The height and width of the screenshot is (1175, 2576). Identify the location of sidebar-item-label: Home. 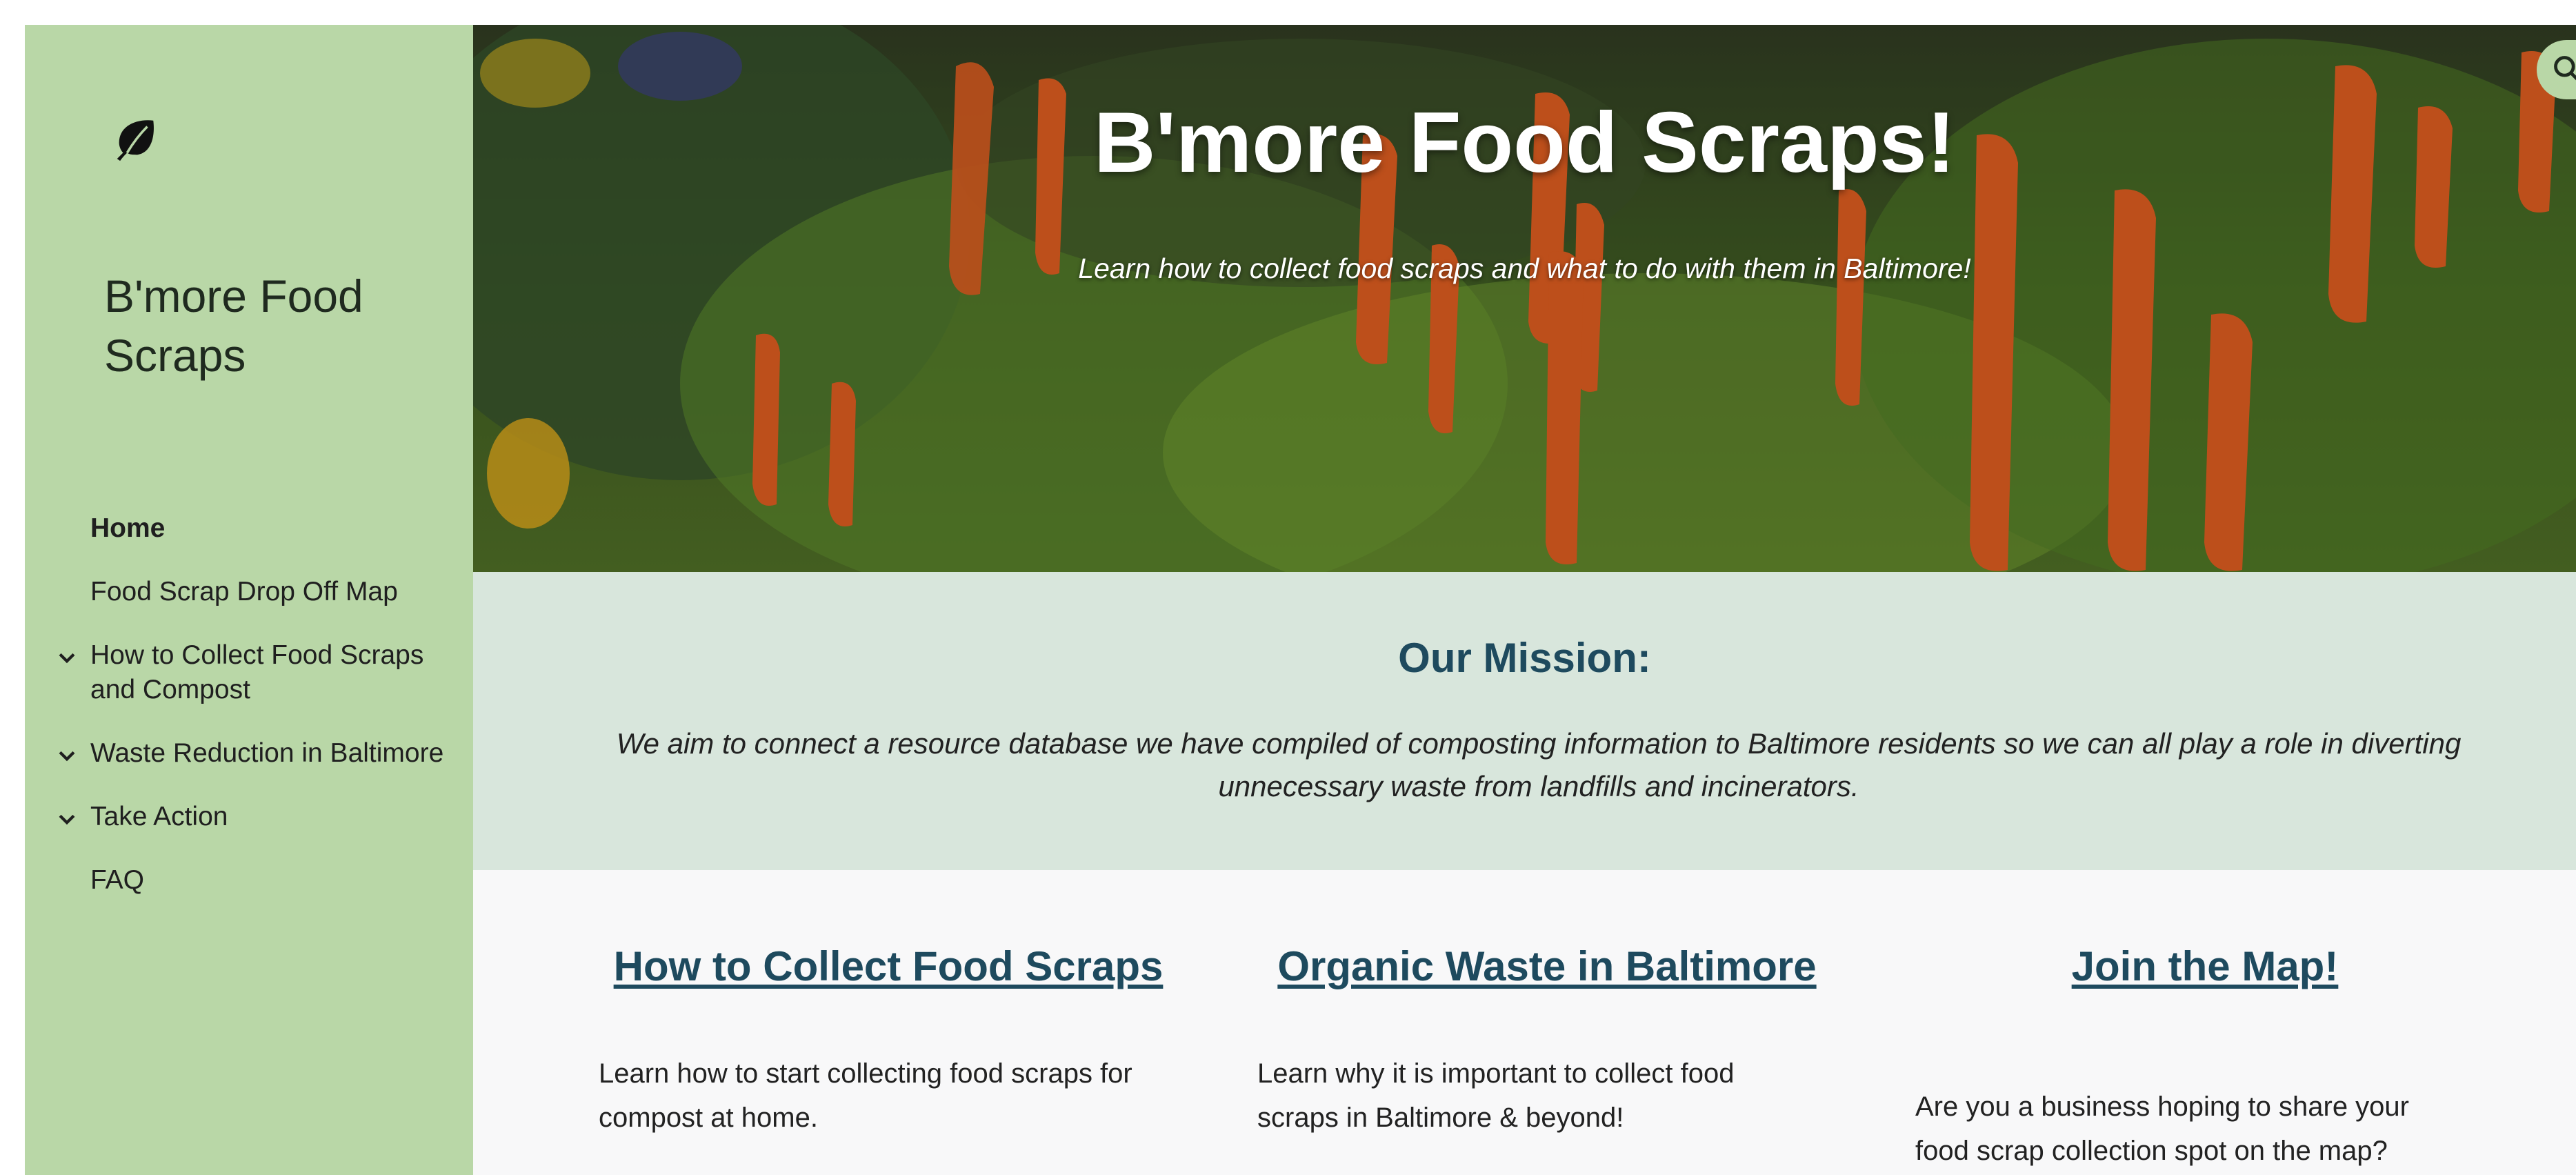
(128, 528).